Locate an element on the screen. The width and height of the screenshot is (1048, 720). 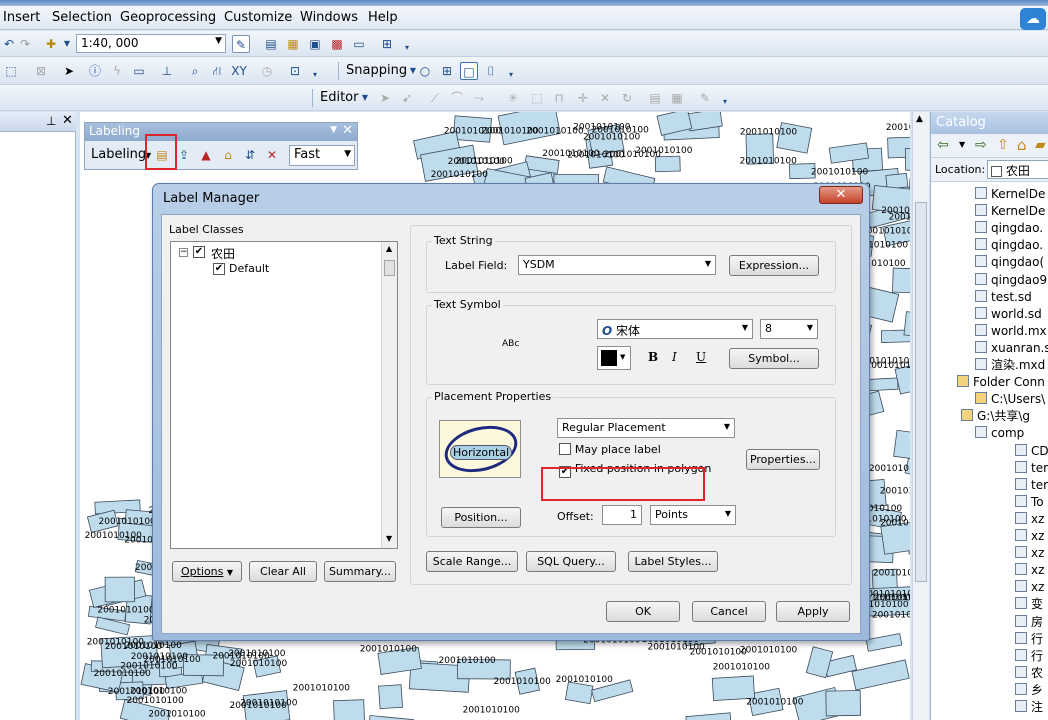
close-icon: ✕ is located at coordinates (347, 130).